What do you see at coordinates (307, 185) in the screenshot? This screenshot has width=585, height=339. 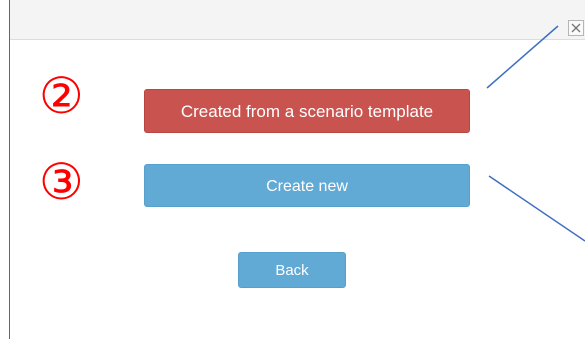 I see `create-new-button: Create new` at bounding box center [307, 185].